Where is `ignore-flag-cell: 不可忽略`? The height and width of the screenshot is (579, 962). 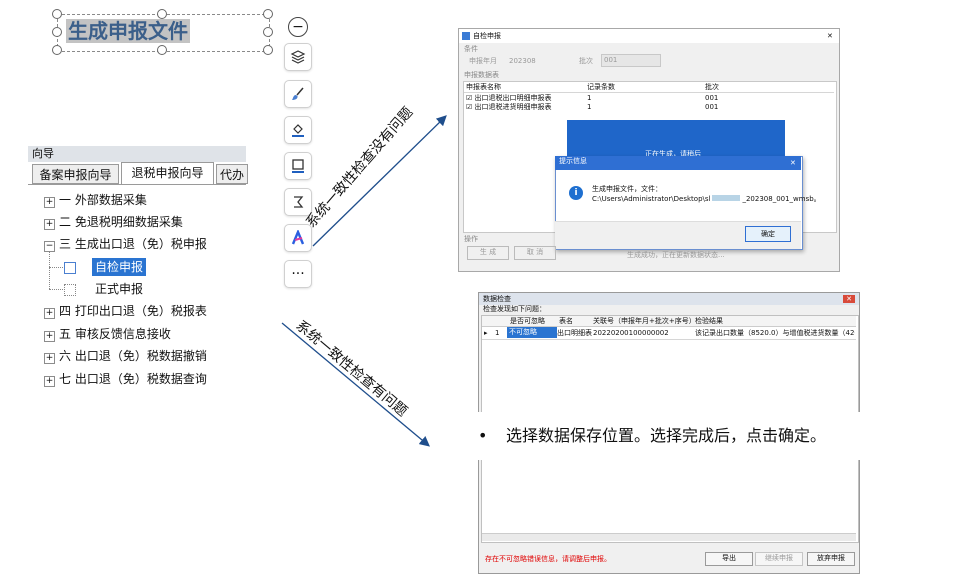
ignore-flag-cell: 不可忽略 is located at coordinates (532, 332).